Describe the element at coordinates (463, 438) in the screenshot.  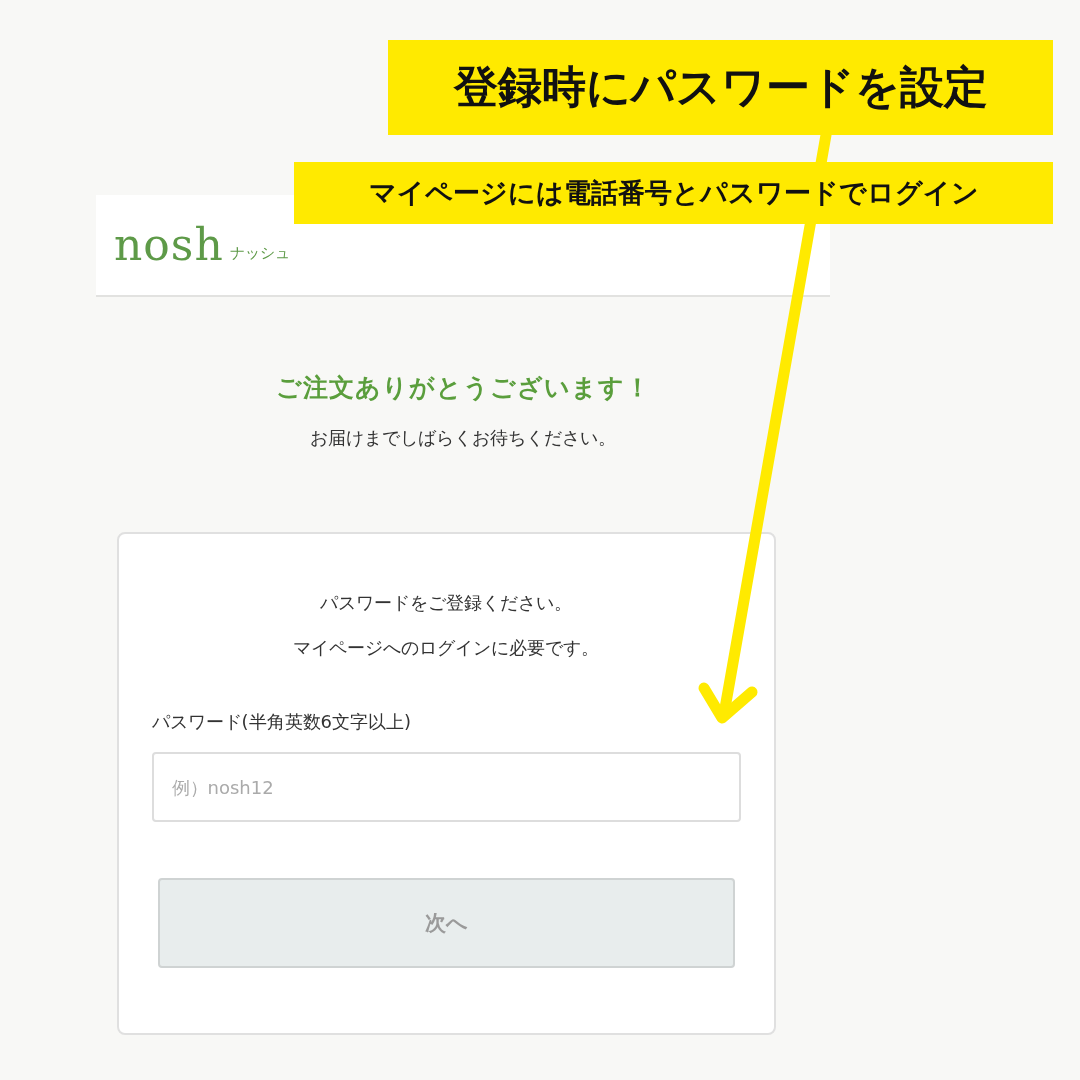
I see `thanks-message: お届けまでしばらくお待ちください。` at that location.